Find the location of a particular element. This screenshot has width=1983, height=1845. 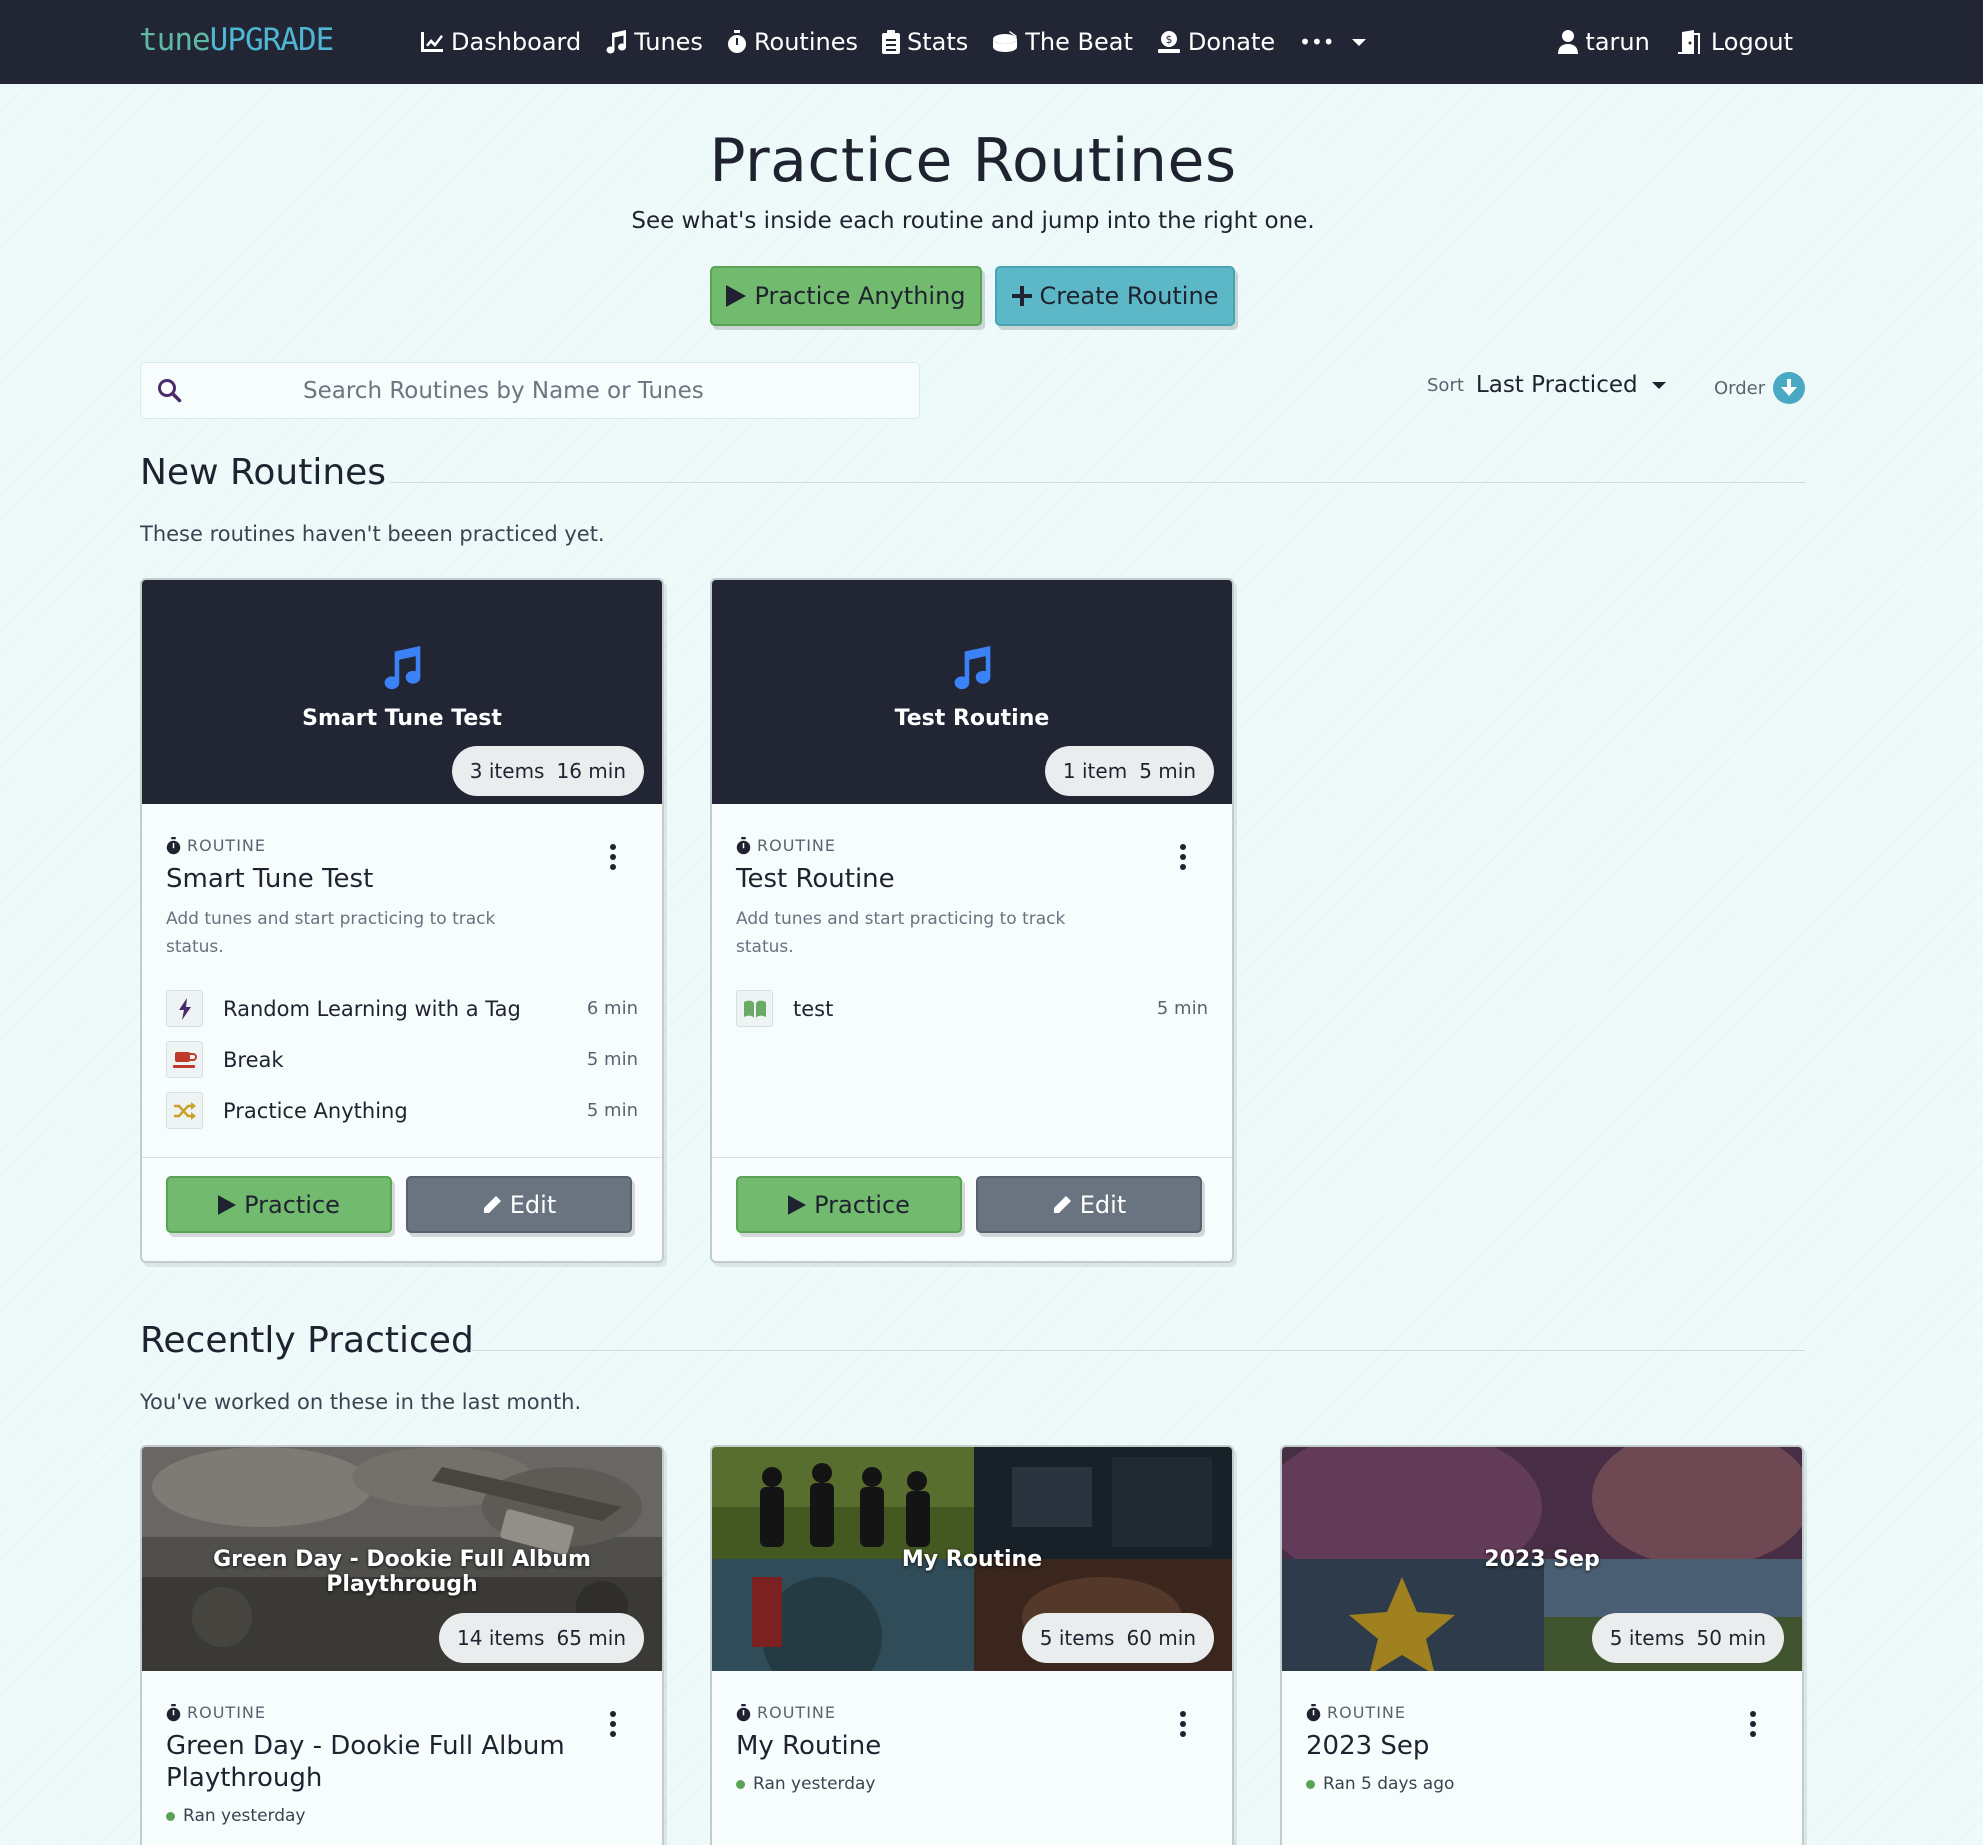

card-banner-image: 2023 Sep 5 items 50 min is located at coordinates (1542, 1559).